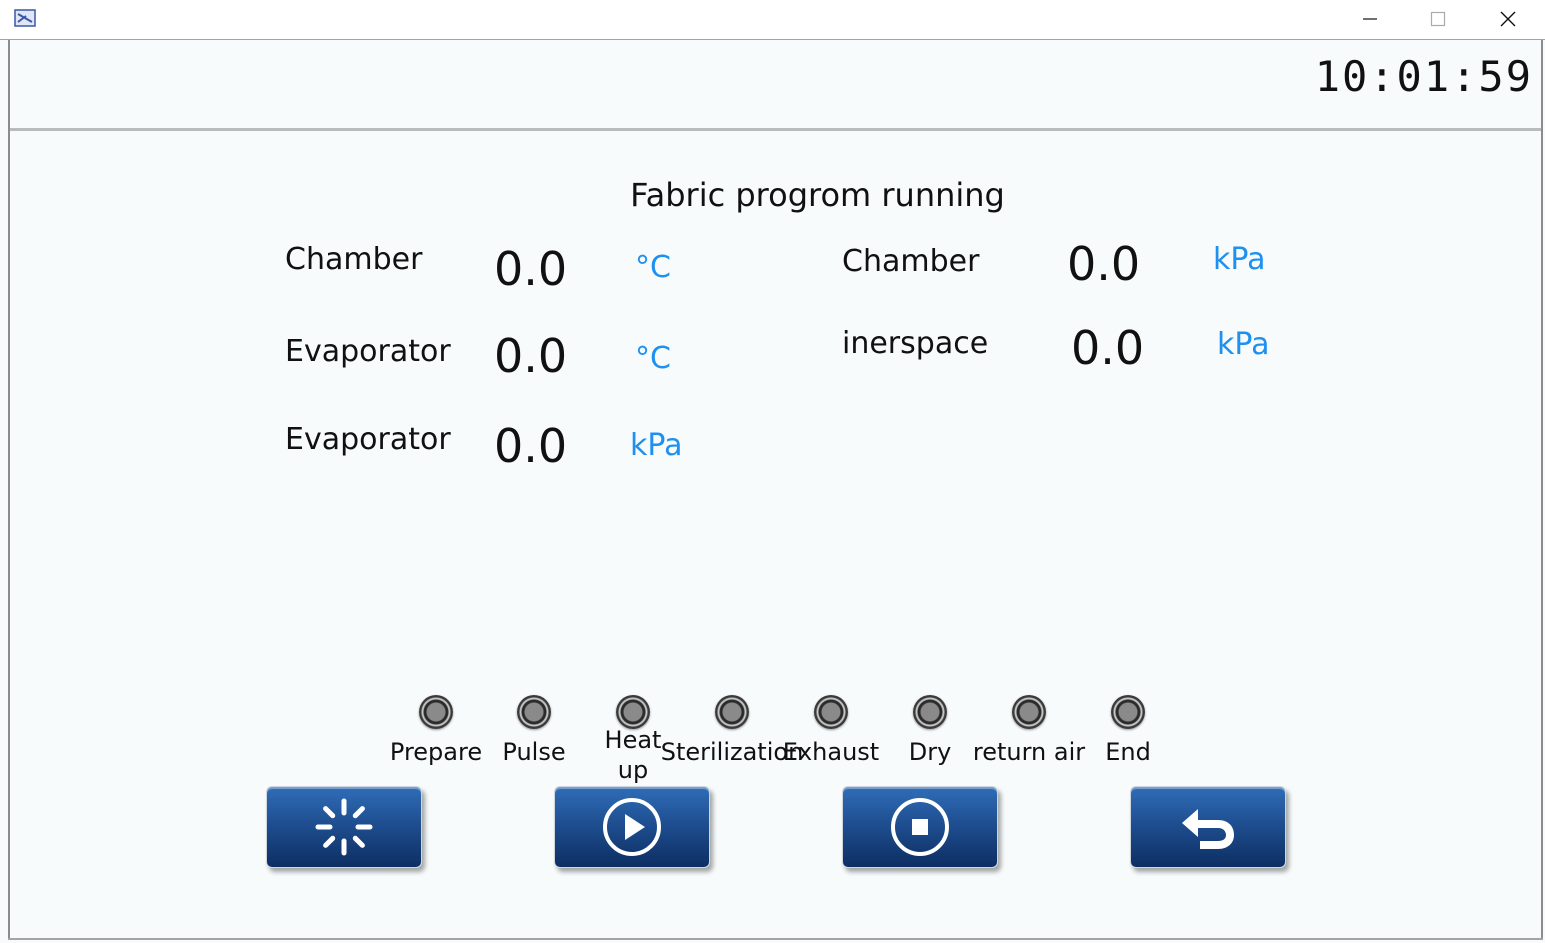 The height and width of the screenshot is (943, 1545). What do you see at coordinates (531, 269) in the screenshot?
I see `chamber-temp-value: 0.0` at bounding box center [531, 269].